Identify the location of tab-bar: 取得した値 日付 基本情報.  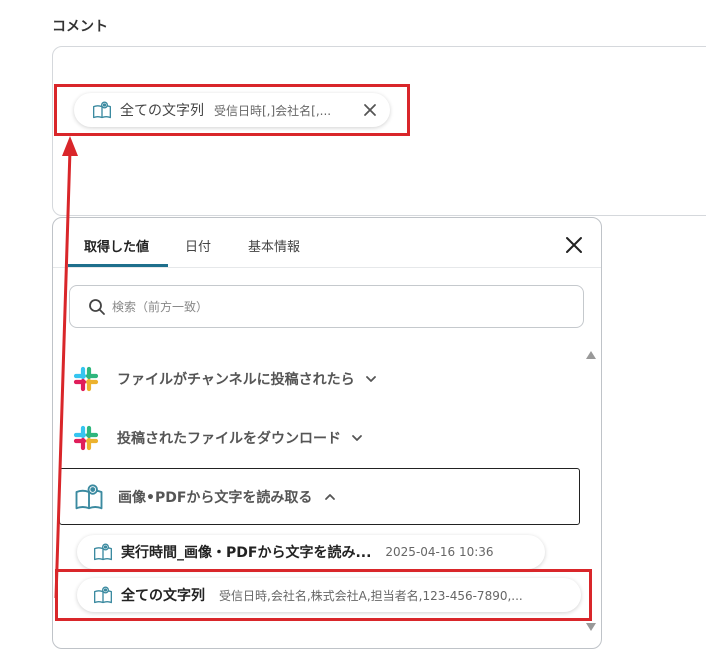
(327, 243).